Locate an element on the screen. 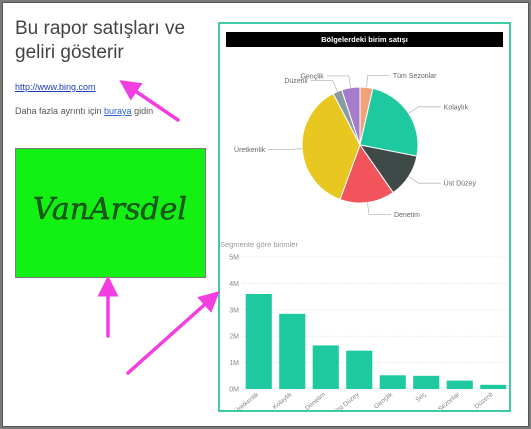 The width and height of the screenshot is (531, 429). vanarsdel-logo: VanArsdel is located at coordinates (110, 213).